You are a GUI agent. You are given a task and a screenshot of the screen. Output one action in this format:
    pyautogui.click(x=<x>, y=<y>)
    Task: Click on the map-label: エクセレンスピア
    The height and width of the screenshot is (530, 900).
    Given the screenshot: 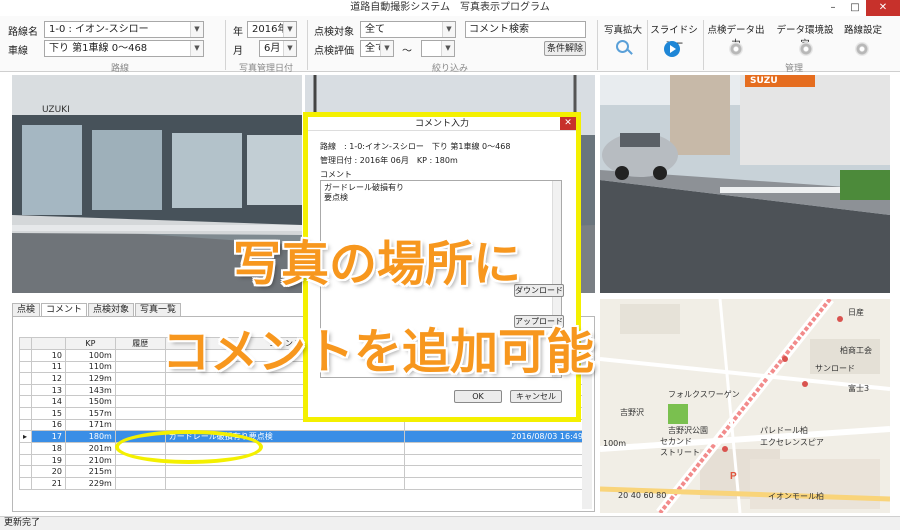 What is the action you would take?
    pyautogui.click(x=792, y=442)
    